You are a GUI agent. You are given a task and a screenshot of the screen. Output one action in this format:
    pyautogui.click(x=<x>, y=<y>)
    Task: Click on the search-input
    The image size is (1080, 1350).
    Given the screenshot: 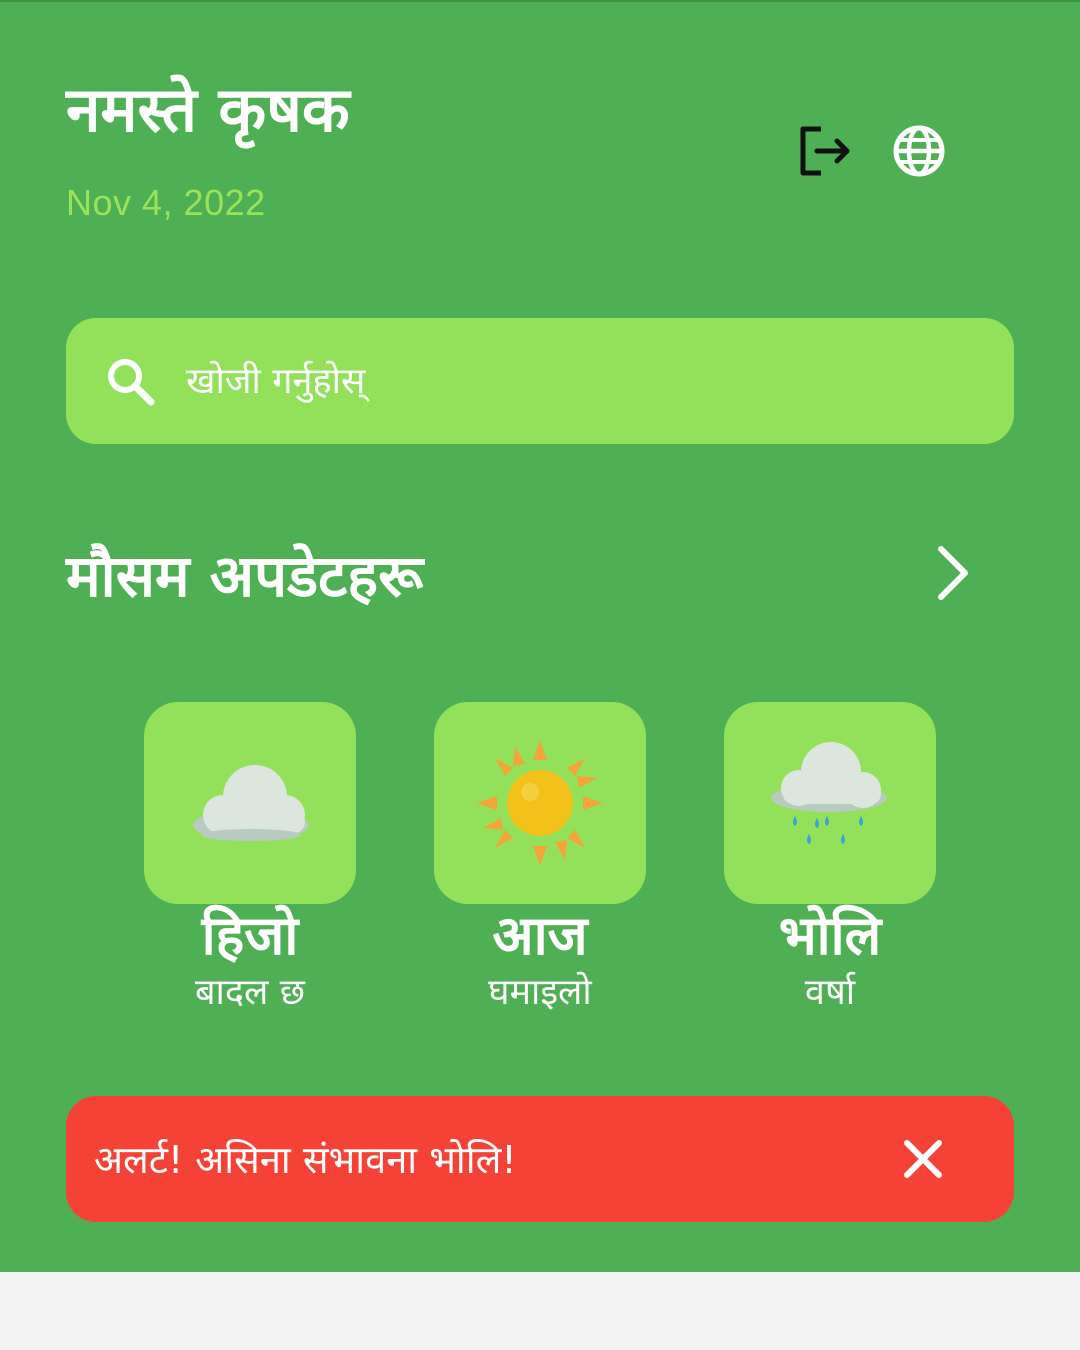 What is the action you would take?
    pyautogui.click(x=566, y=381)
    